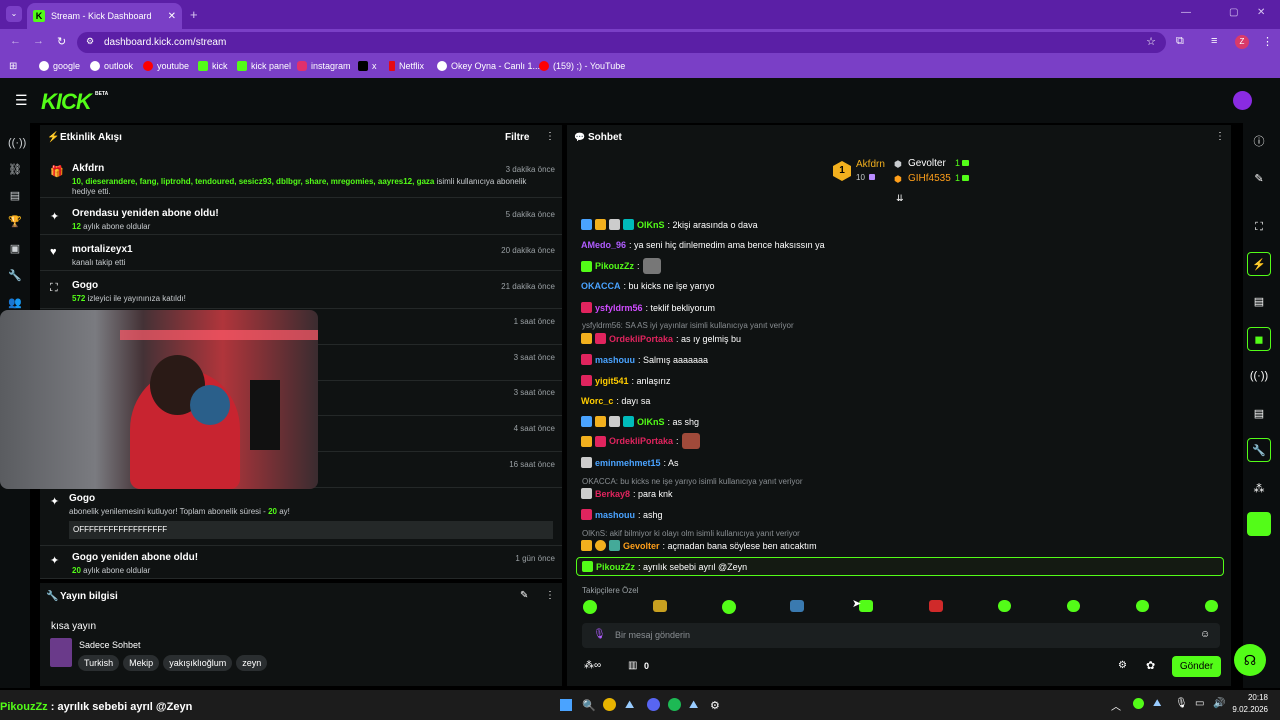  Describe the element at coordinates (609, 704) in the screenshot. I see `chrome-icon` at that location.